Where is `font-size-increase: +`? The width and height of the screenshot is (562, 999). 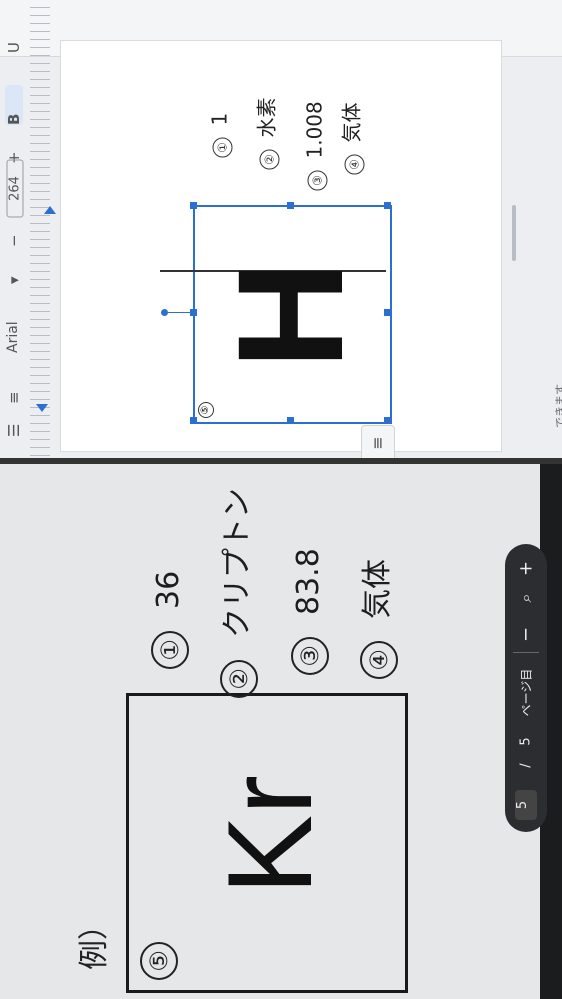
font-size-increase: + is located at coordinates (14, 144).